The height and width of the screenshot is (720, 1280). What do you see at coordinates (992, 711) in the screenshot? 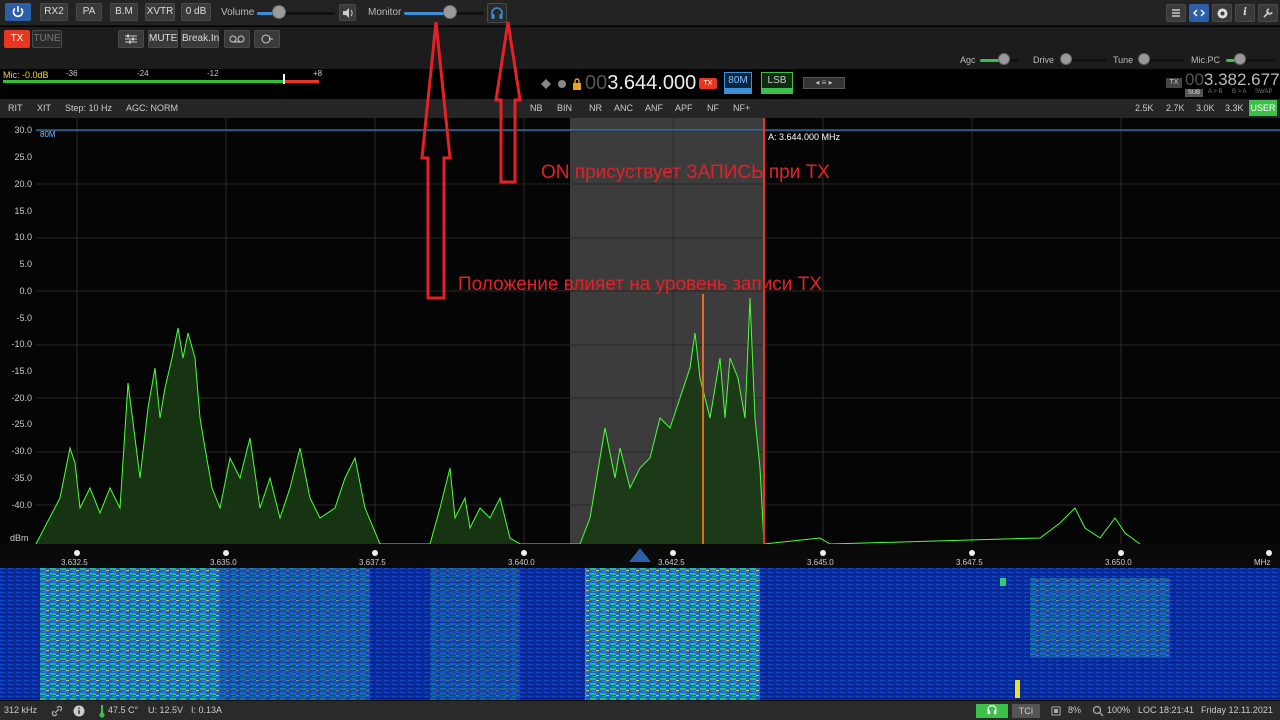
I see `headphones-status` at bounding box center [992, 711].